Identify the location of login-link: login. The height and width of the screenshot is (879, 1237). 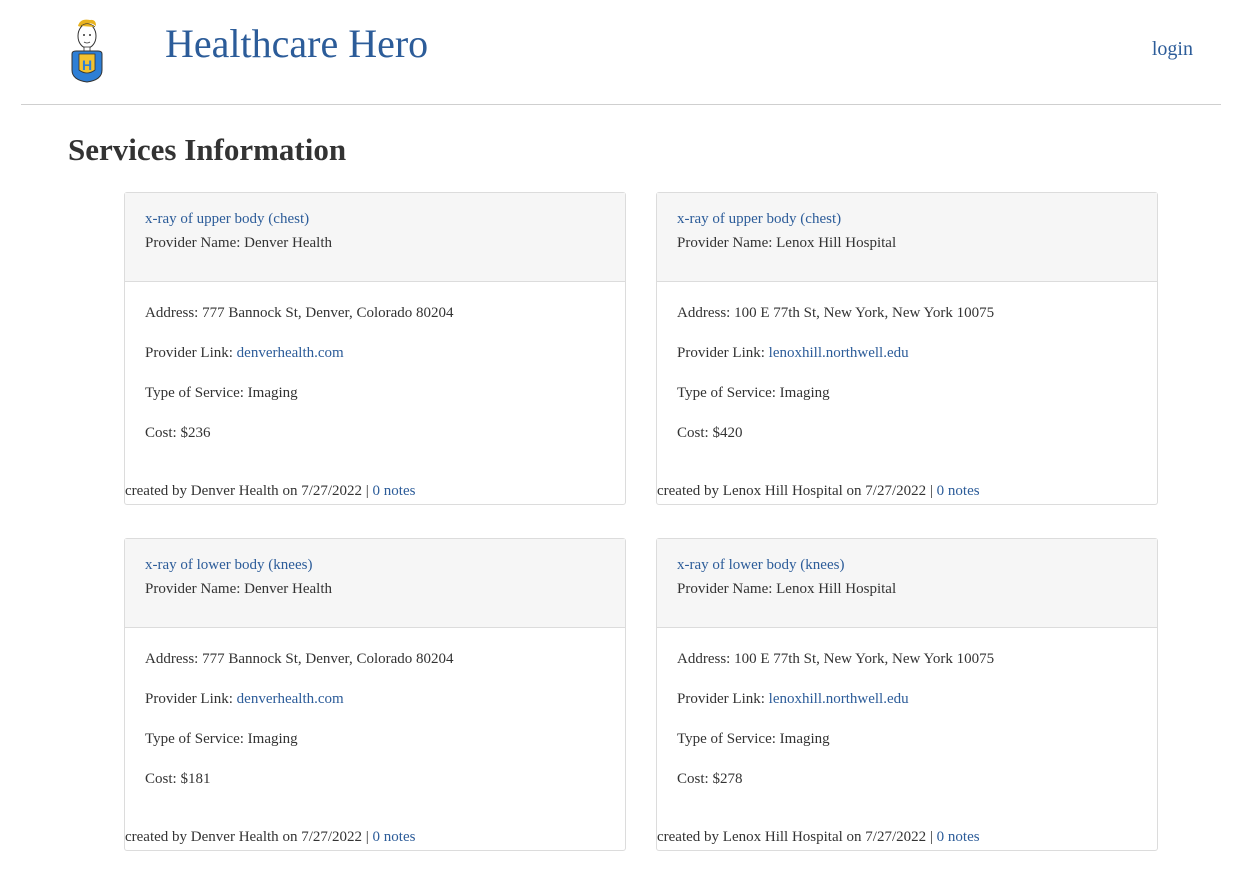
(1172, 49).